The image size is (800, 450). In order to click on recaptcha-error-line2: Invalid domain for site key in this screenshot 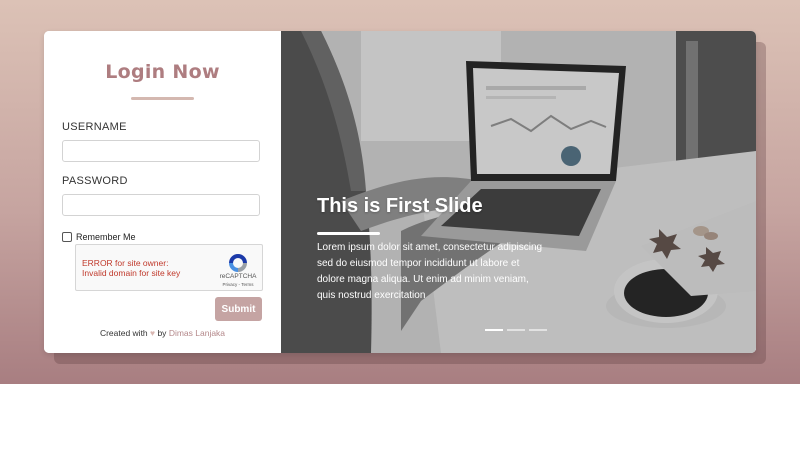, I will do `click(131, 273)`.